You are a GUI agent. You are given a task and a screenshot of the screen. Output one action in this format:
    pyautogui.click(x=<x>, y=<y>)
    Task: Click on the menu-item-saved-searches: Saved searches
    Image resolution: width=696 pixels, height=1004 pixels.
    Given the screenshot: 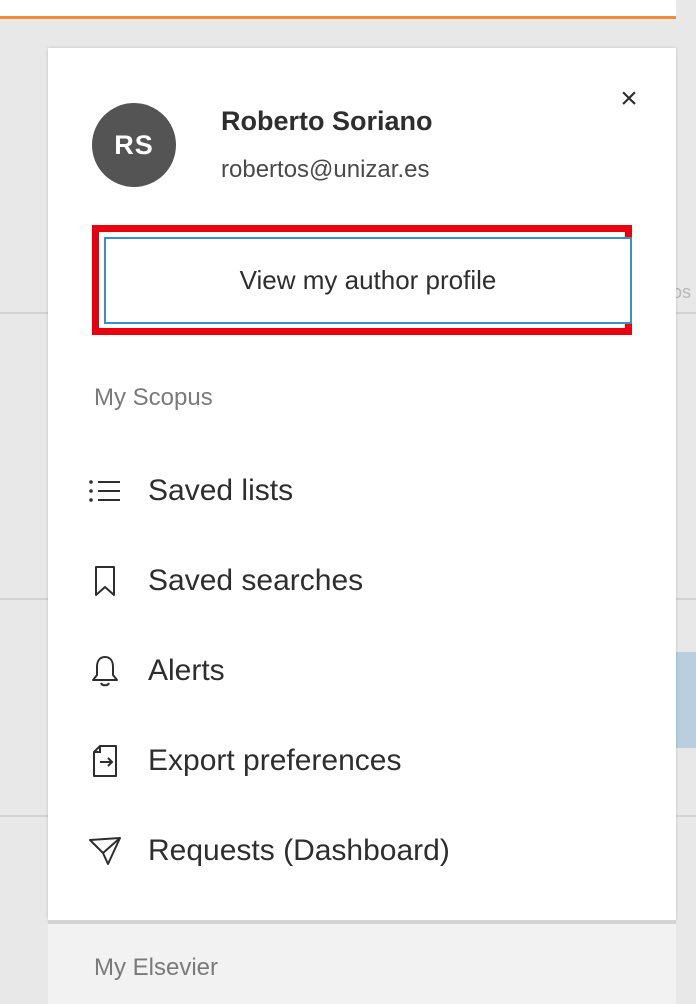 What is the action you would take?
    pyautogui.click(x=224, y=581)
    